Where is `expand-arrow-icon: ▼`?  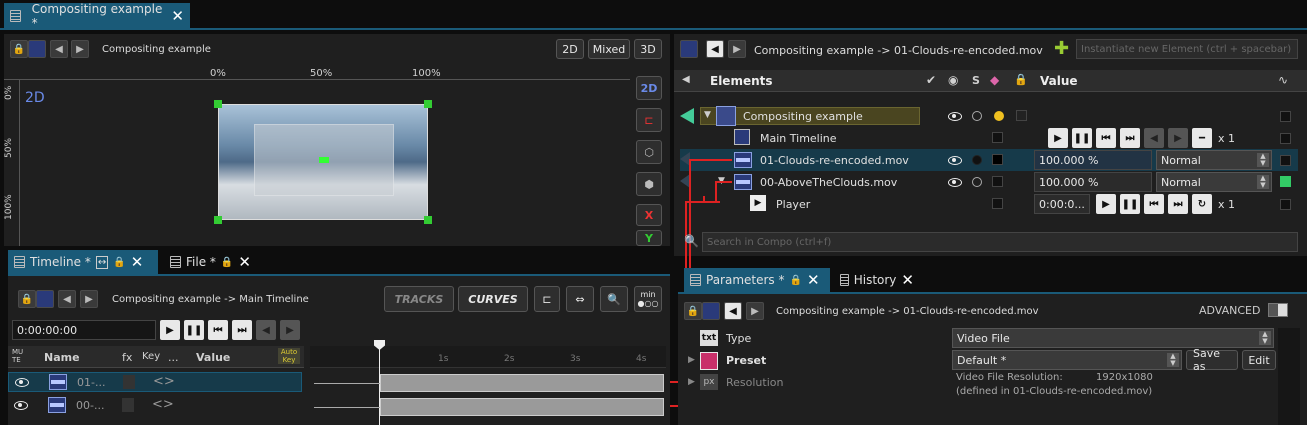 expand-arrow-icon: ▼ is located at coordinates (707, 115).